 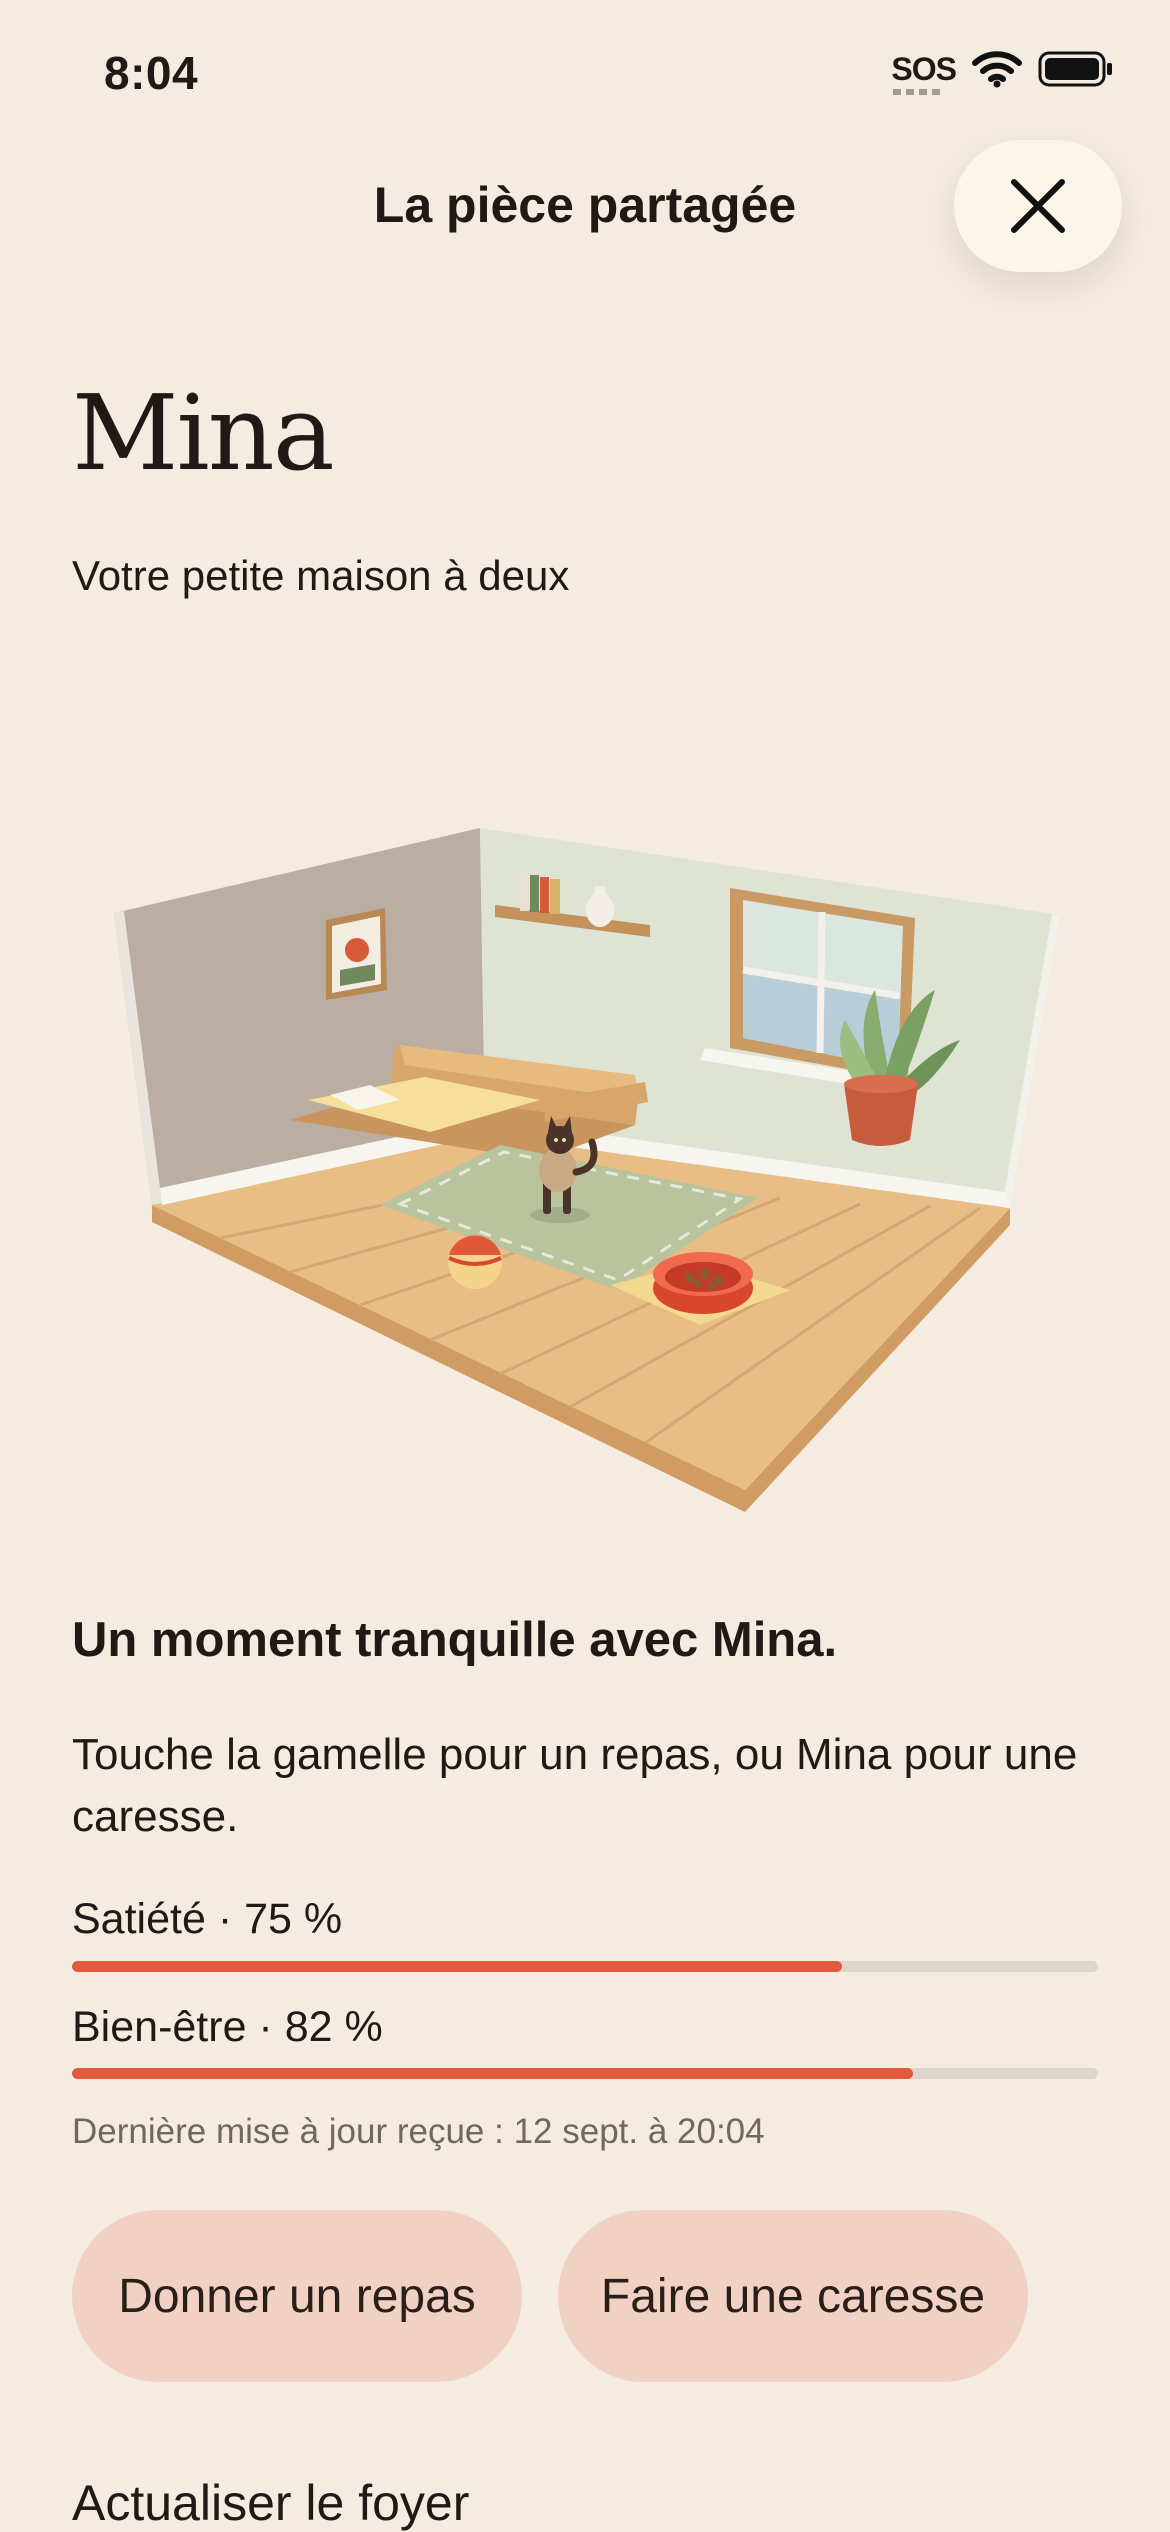 I want to click on status-icons: SOS, so click(x=1002, y=72).